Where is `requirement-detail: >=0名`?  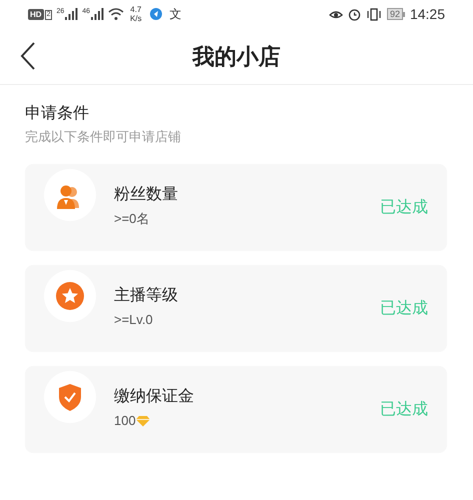 requirement-detail: >=0名 is located at coordinates (132, 219).